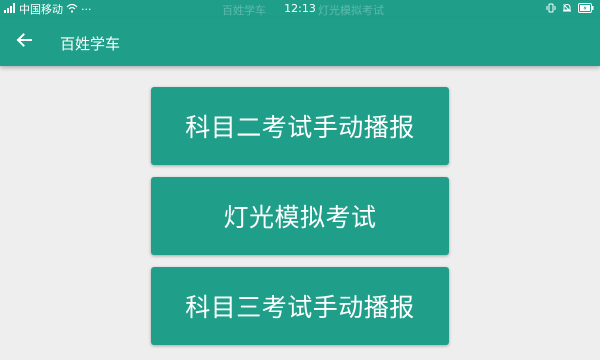  What do you see at coordinates (244, 10) in the screenshot?
I see `ghost-app-name: 百姓学车` at bounding box center [244, 10].